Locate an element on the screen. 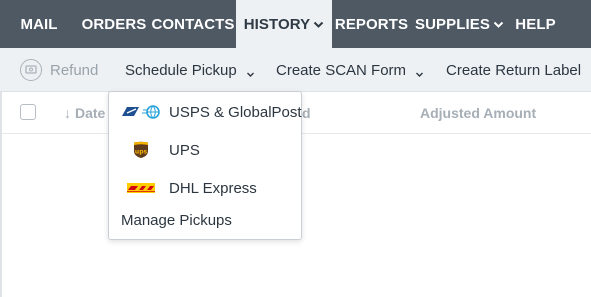 This screenshot has width=591, height=297. nav-item-help: HELP is located at coordinates (535, 24).